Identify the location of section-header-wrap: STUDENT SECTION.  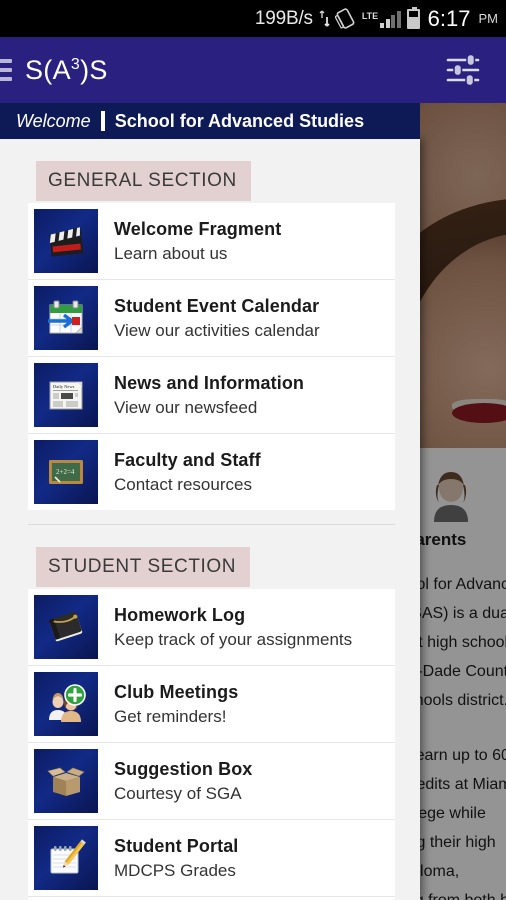
(210, 556).